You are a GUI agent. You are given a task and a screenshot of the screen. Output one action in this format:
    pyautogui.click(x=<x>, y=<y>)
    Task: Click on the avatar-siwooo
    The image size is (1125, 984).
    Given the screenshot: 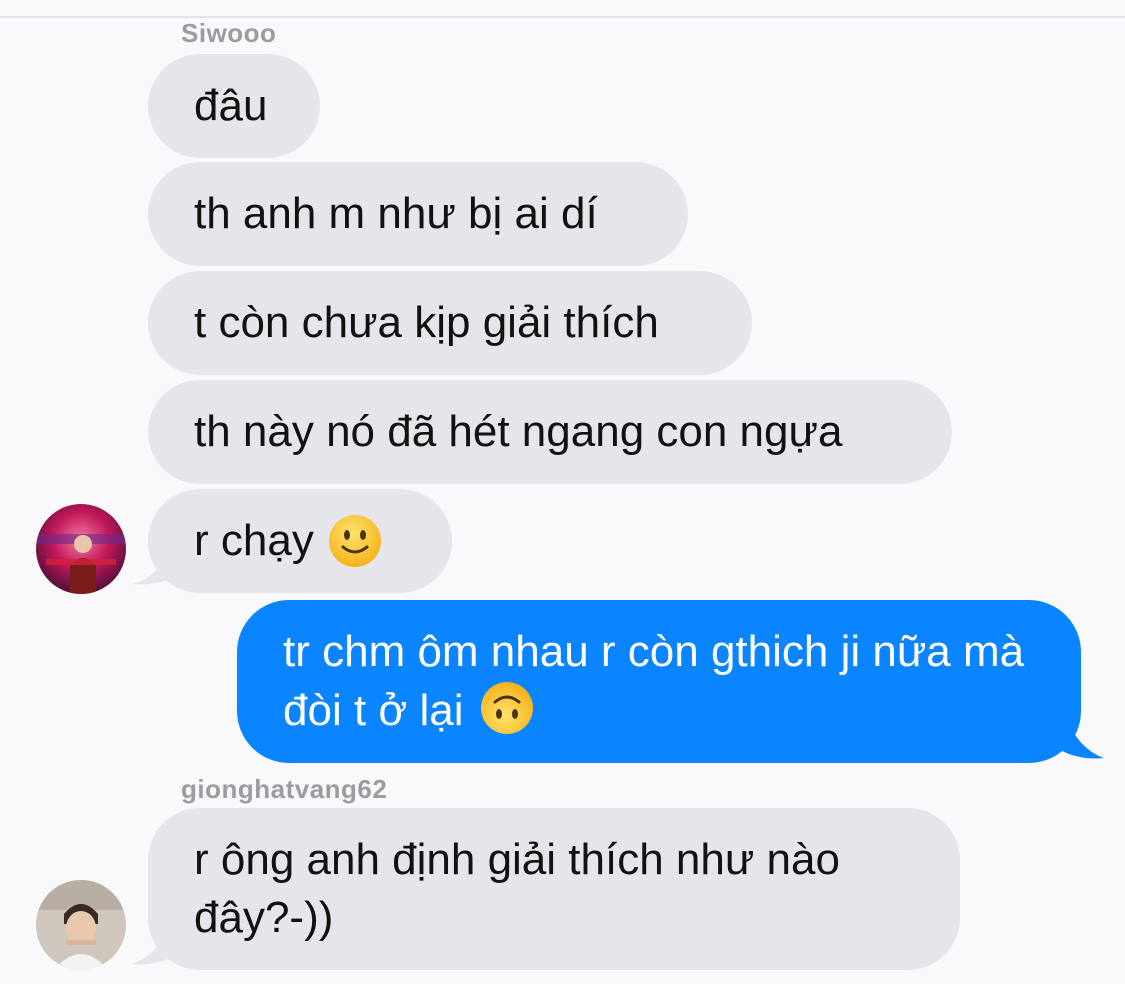 What is the action you would take?
    pyautogui.click(x=81, y=549)
    